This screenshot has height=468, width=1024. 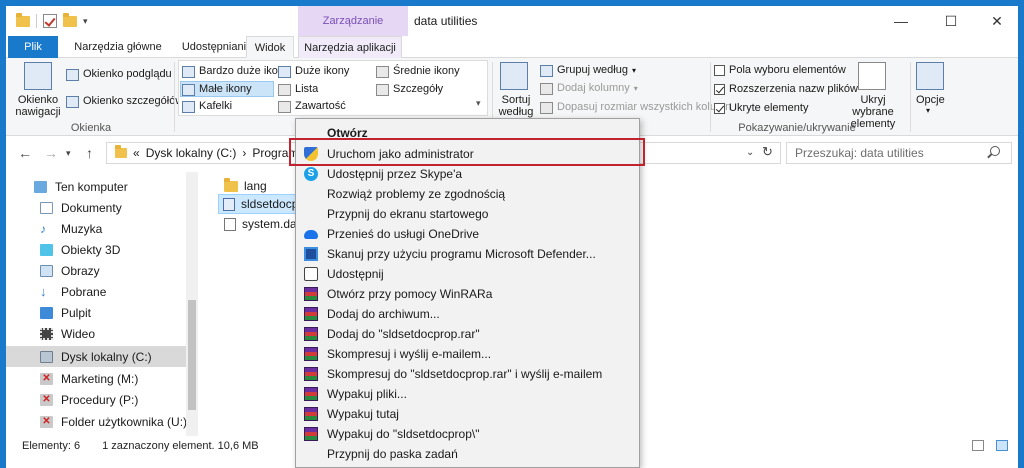 What do you see at coordinates (76, 312) in the screenshot?
I see `nav-item-label: Pulpit` at bounding box center [76, 312].